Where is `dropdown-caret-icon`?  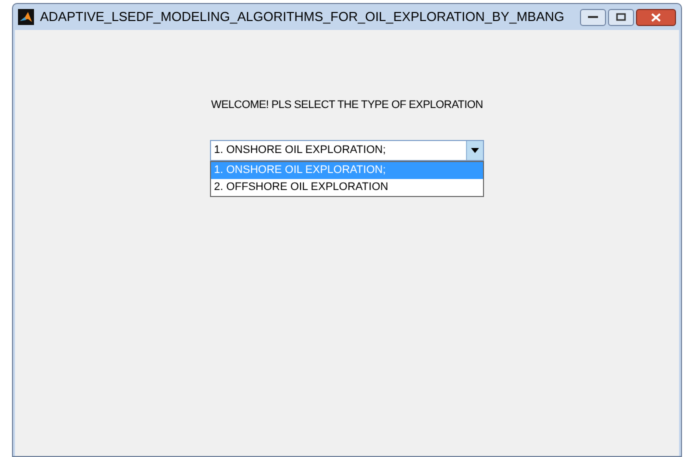
dropdown-caret-icon is located at coordinates (474, 150).